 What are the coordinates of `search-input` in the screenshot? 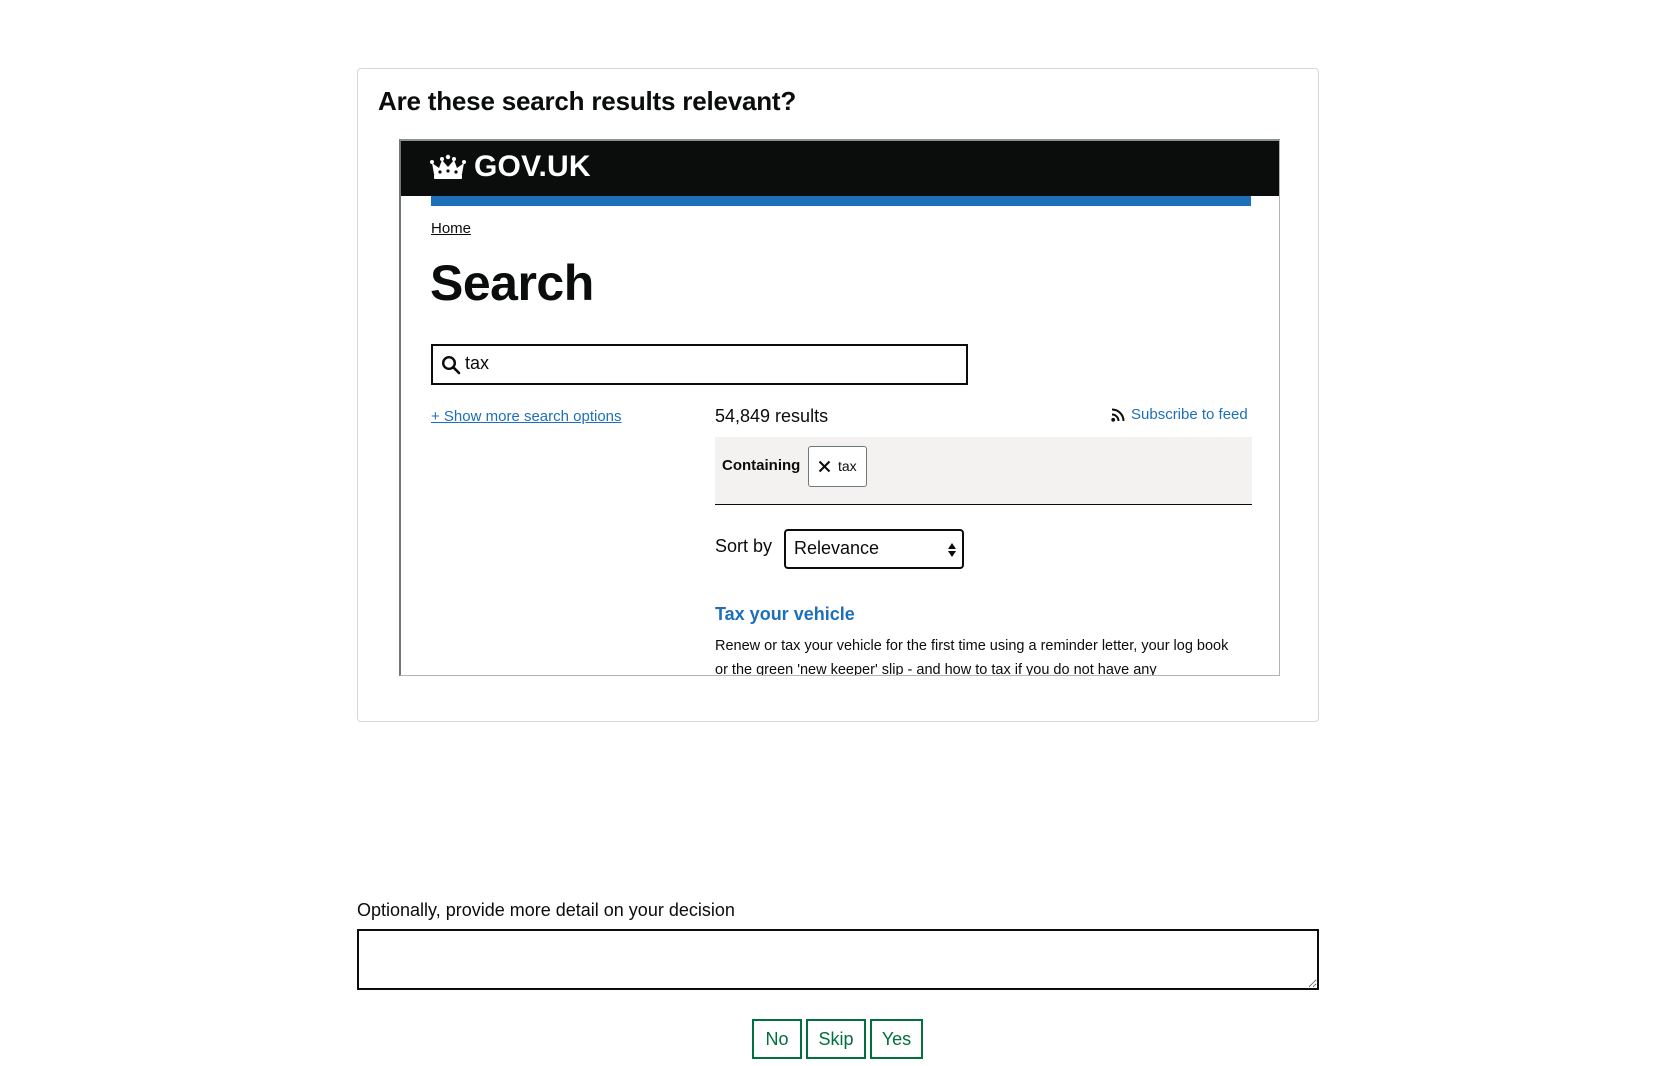 It's located at (705, 363).